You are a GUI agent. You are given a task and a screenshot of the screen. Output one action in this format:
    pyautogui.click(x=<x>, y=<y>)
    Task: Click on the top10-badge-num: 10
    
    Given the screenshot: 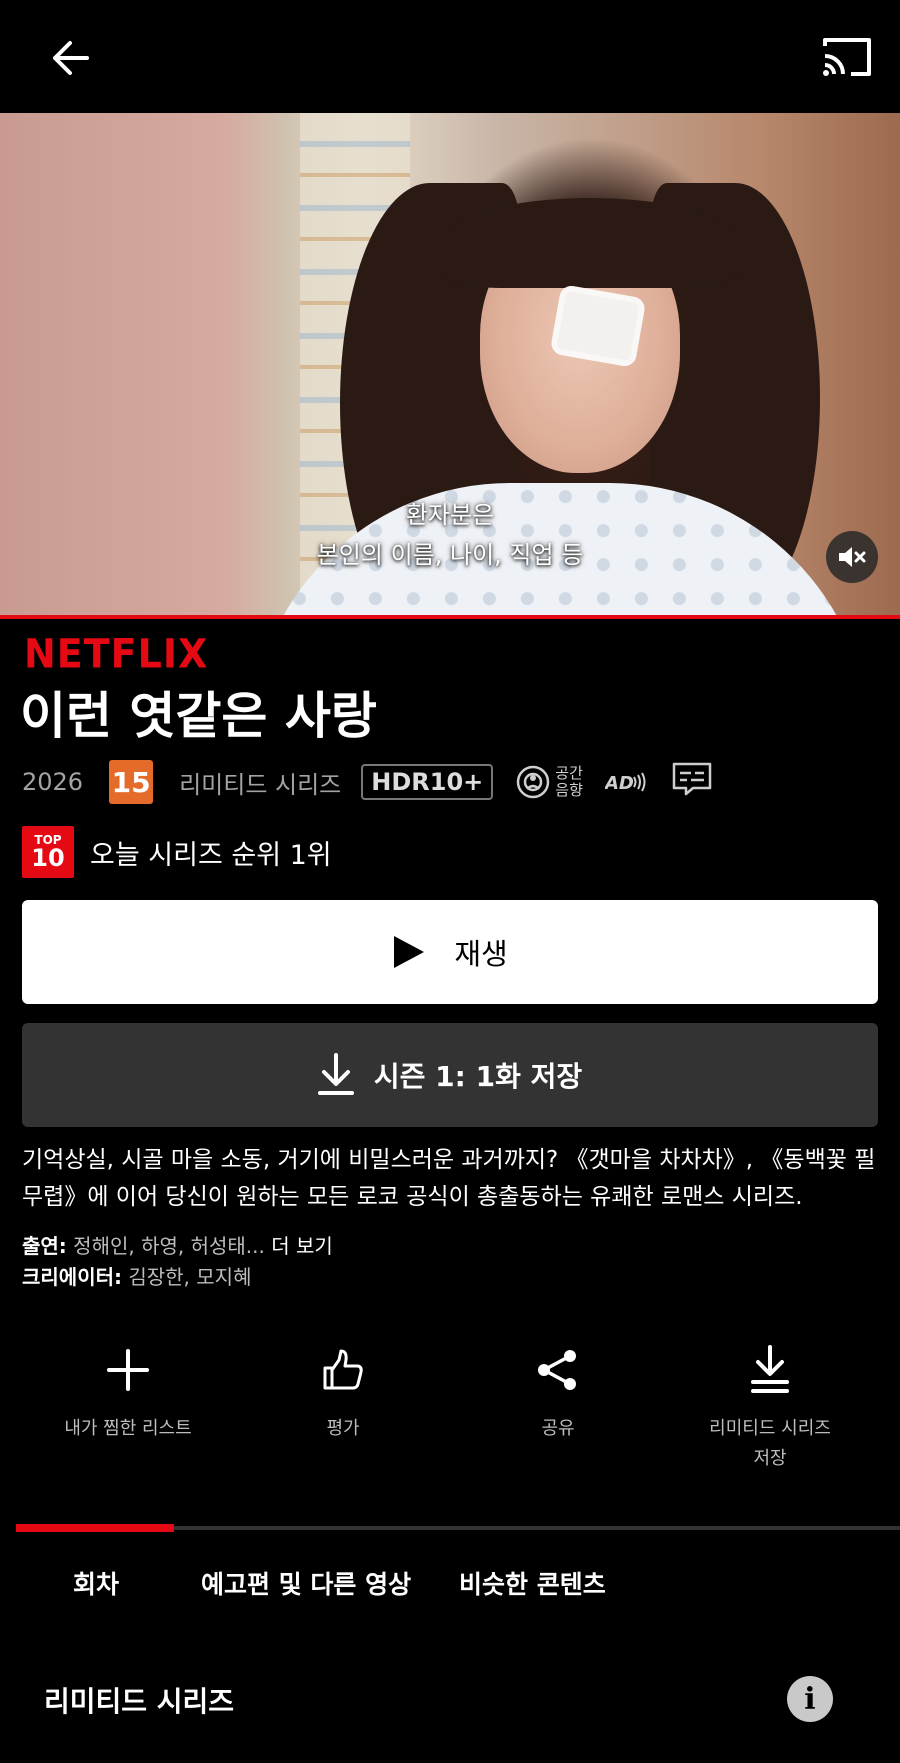 What is the action you would take?
    pyautogui.click(x=48, y=858)
    